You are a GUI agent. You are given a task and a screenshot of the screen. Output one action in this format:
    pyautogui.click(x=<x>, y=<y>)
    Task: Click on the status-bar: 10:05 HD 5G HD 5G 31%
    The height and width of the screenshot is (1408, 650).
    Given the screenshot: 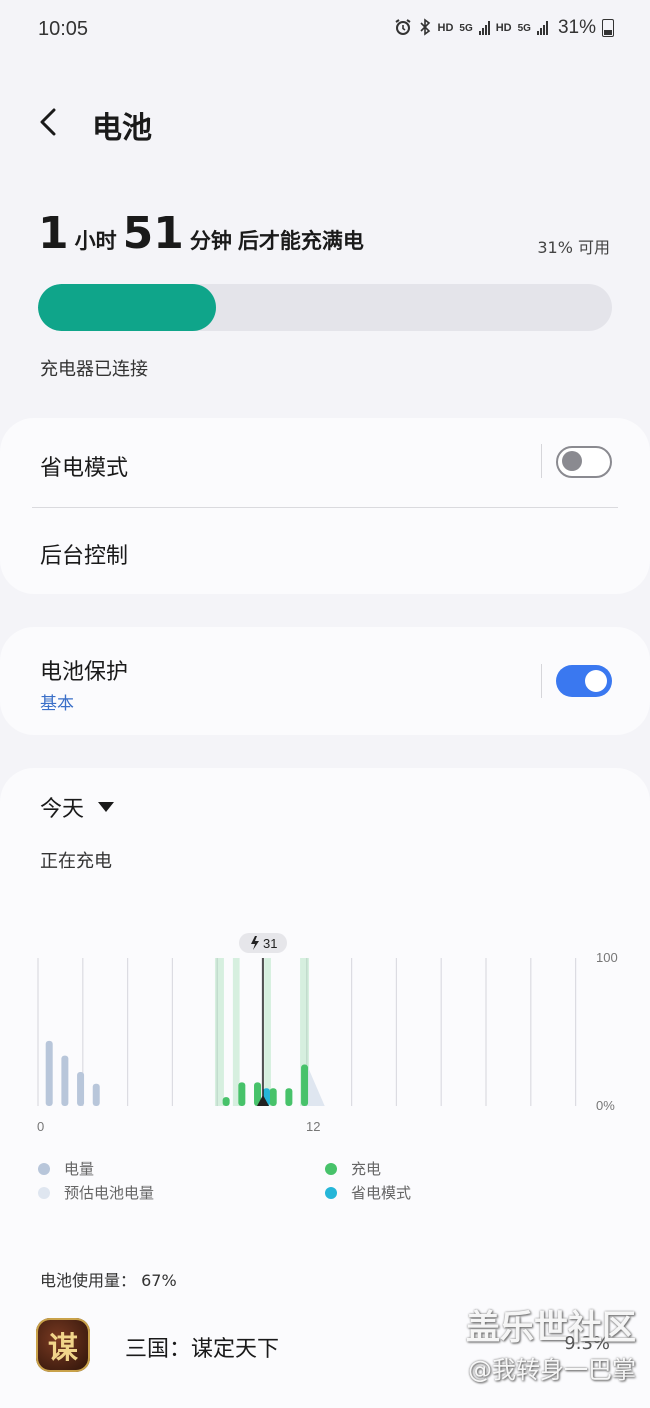 What is the action you would take?
    pyautogui.click(x=325, y=30)
    